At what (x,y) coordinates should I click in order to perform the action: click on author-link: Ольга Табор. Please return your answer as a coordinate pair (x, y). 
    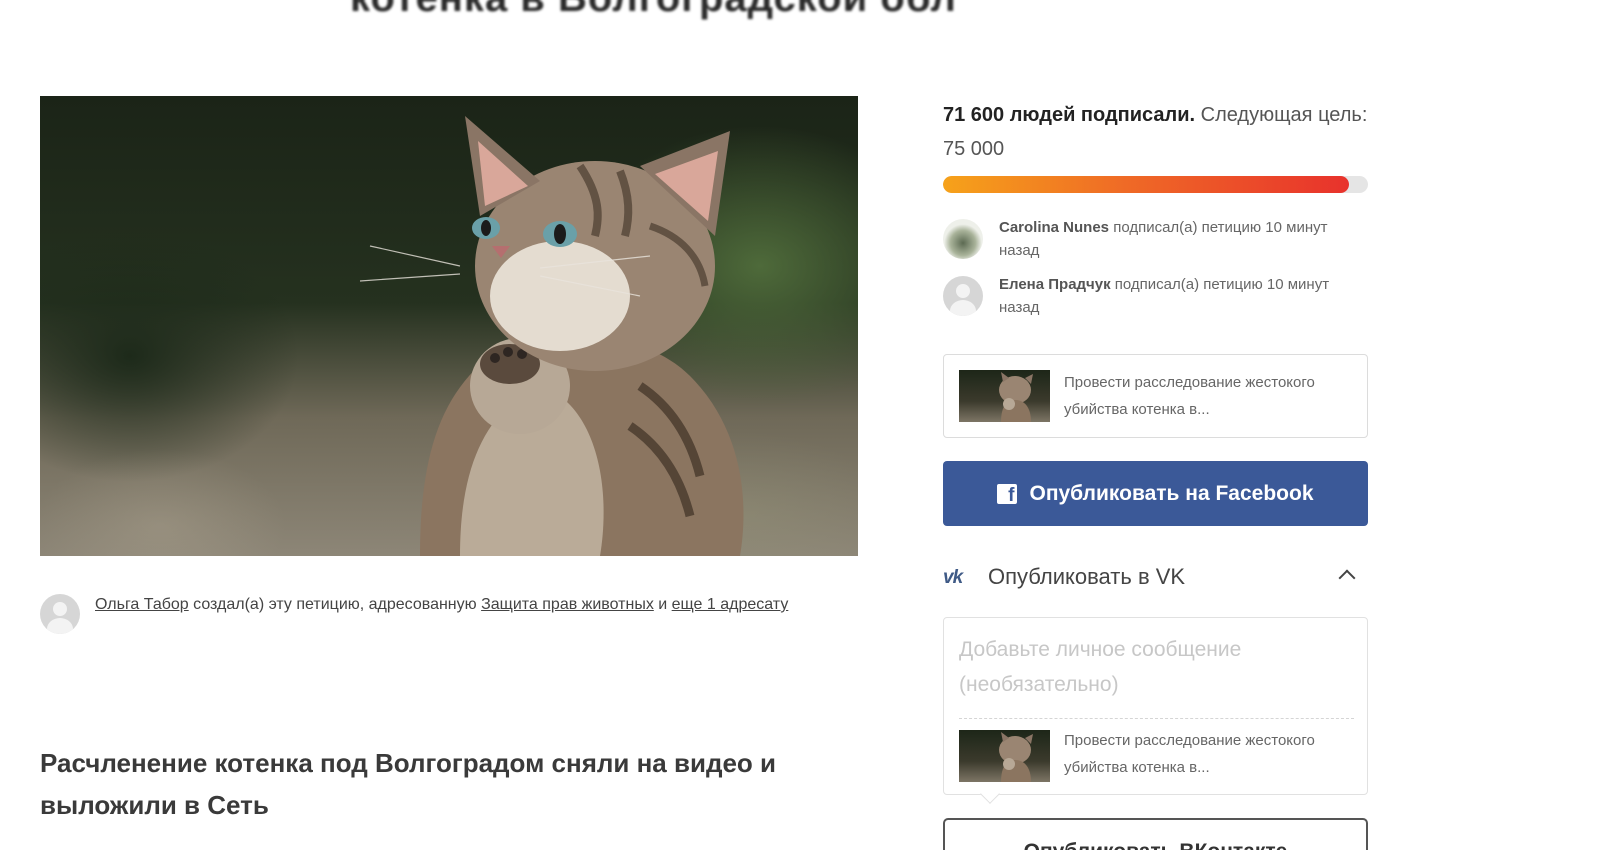
    Looking at the image, I should click on (142, 604).